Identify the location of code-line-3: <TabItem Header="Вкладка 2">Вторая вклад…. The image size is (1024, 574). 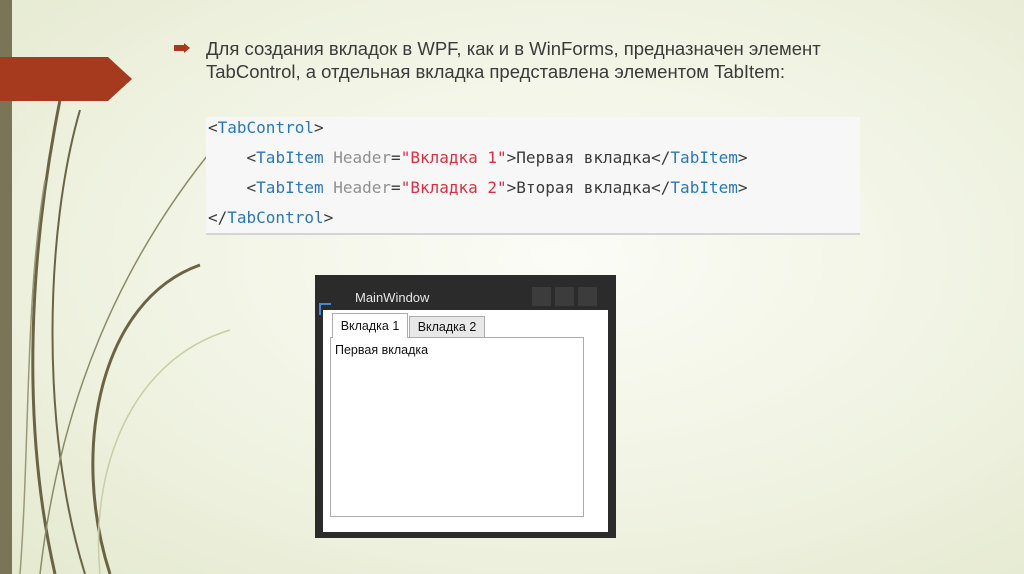
(478, 188).